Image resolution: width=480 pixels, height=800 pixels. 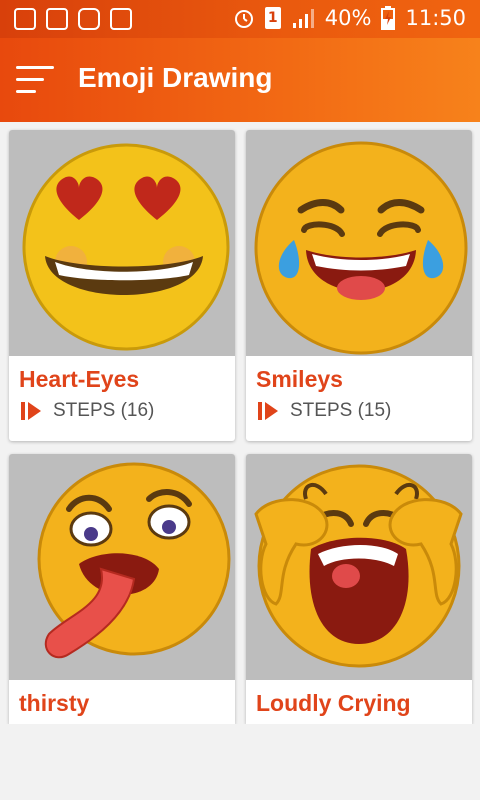 I want to click on signal-icon, so click(x=303, y=18).